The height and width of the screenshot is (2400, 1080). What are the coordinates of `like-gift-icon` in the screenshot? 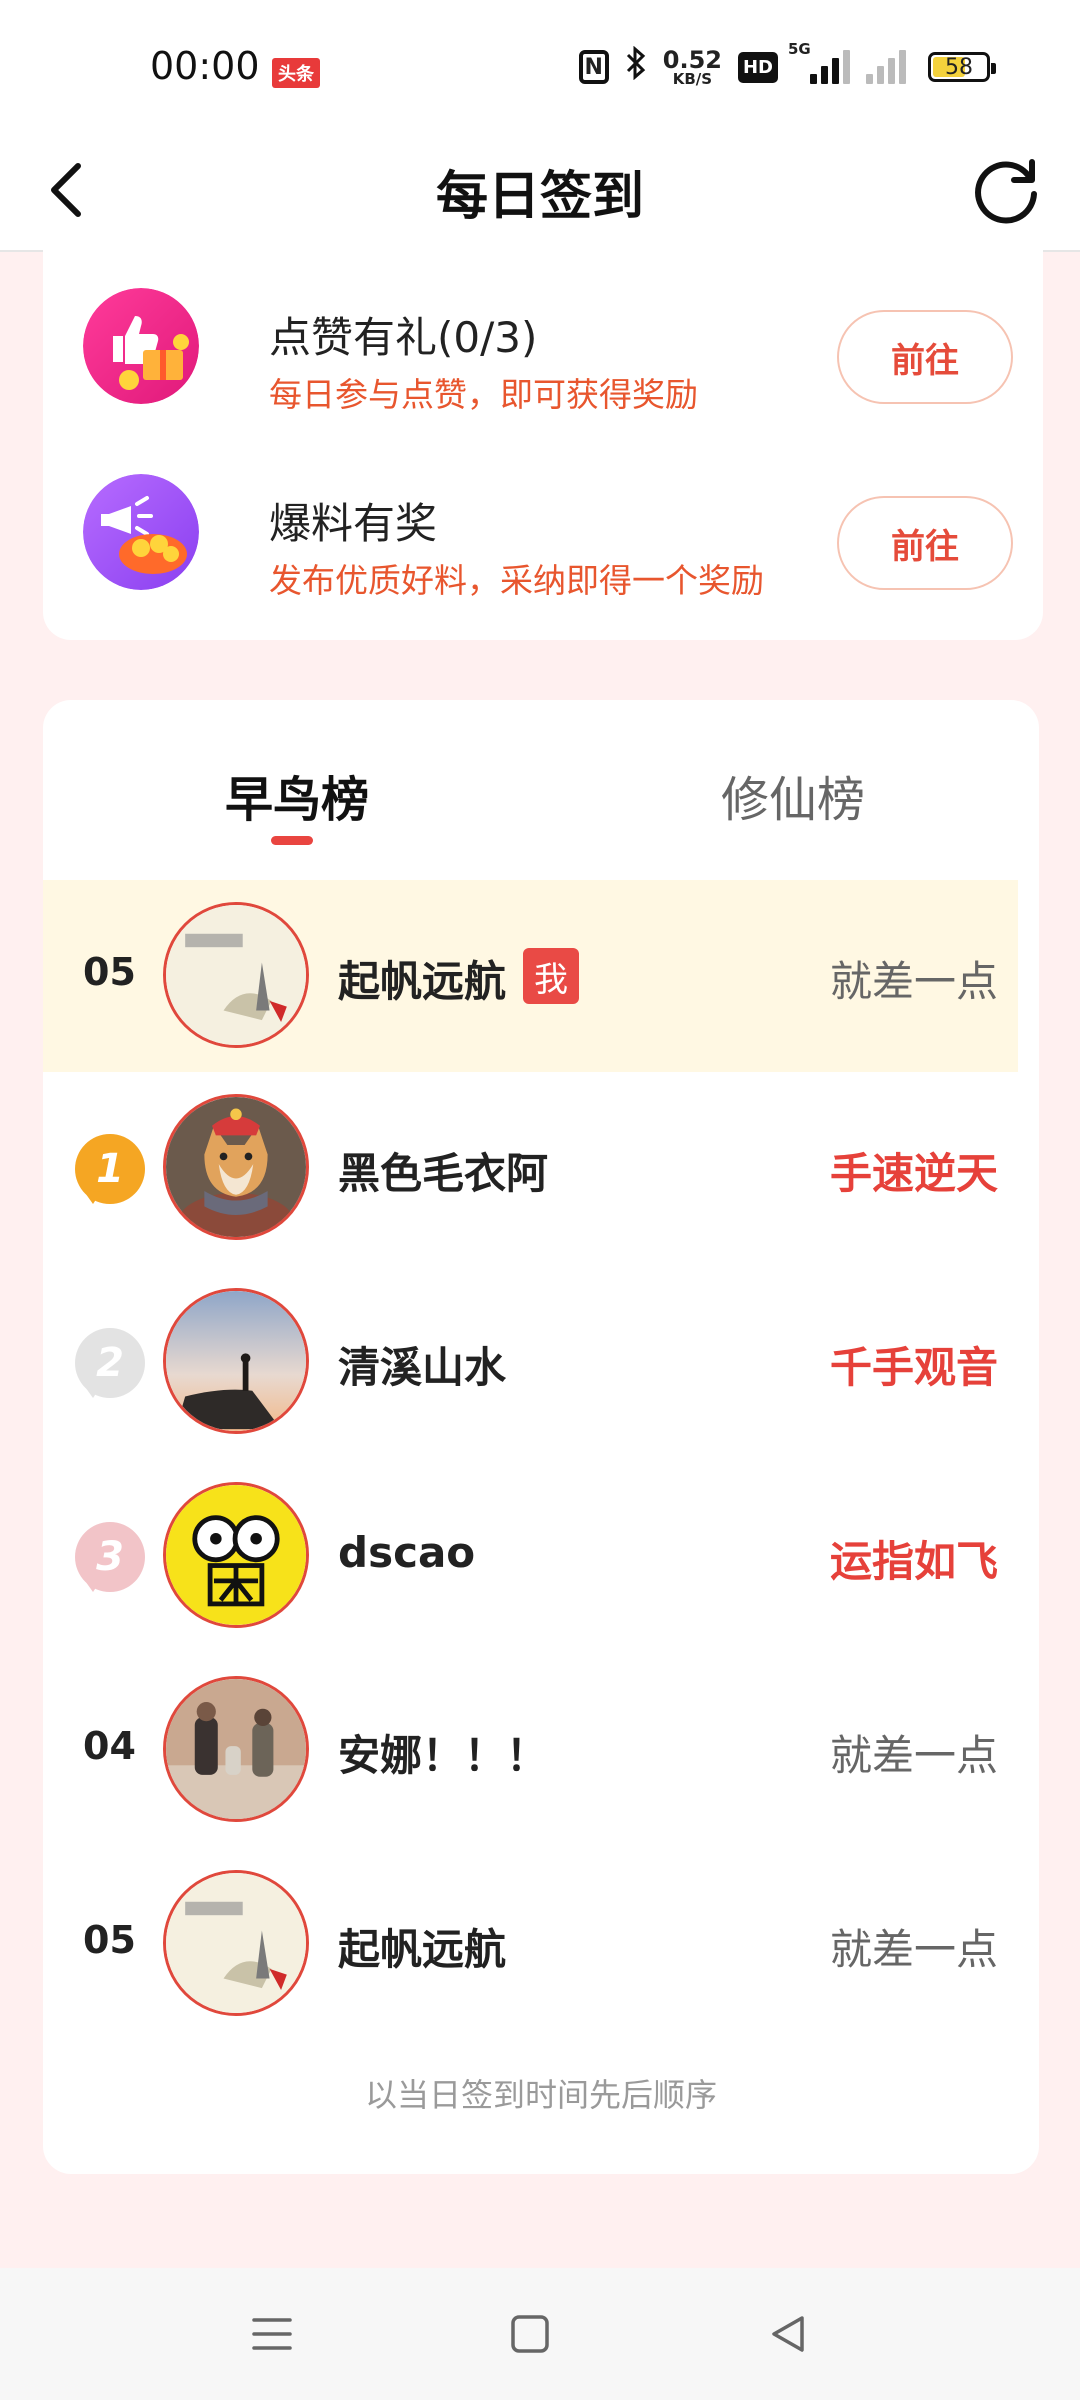 It's located at (141, 346).